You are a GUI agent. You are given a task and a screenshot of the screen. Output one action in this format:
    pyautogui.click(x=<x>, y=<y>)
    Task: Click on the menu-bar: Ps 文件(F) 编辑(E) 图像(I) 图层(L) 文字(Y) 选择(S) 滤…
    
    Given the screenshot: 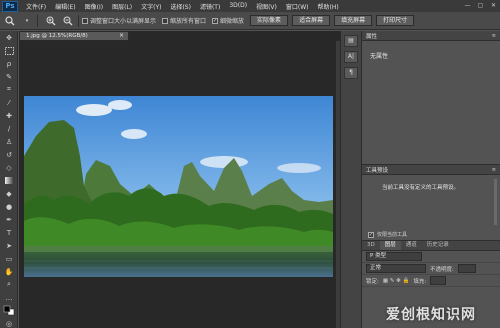 What is the action you would take?
    pyautogui.click(x=250, y=6)
    